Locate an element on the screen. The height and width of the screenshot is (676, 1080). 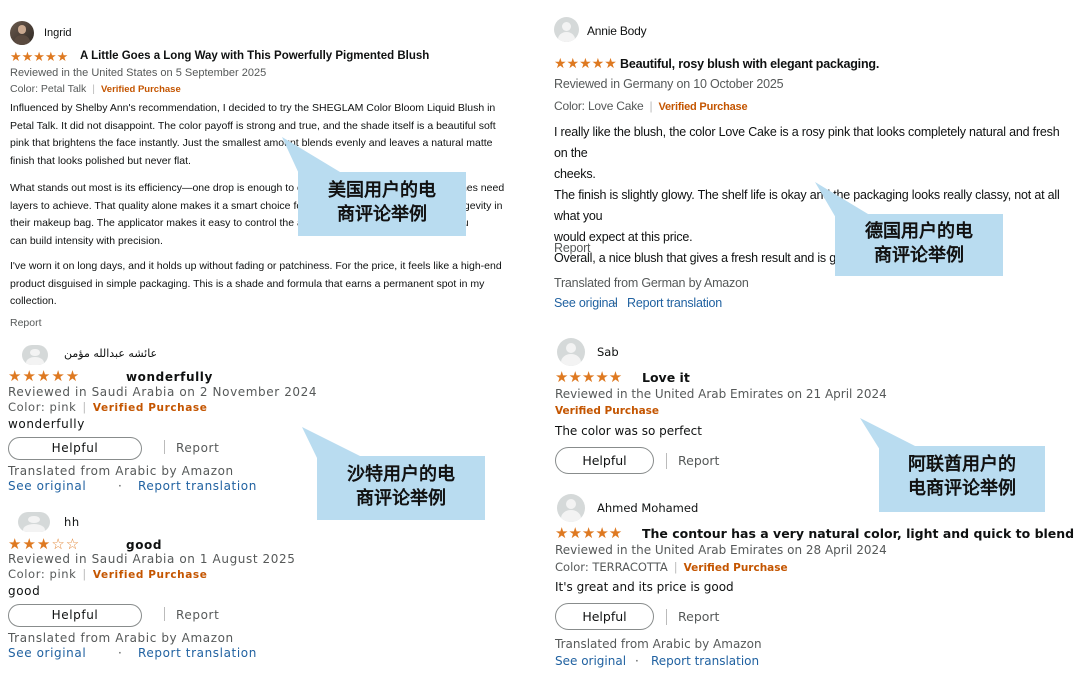
callout-uae: 阿联酋用户的 电商评论举例 is located at coordinates (962, 479).